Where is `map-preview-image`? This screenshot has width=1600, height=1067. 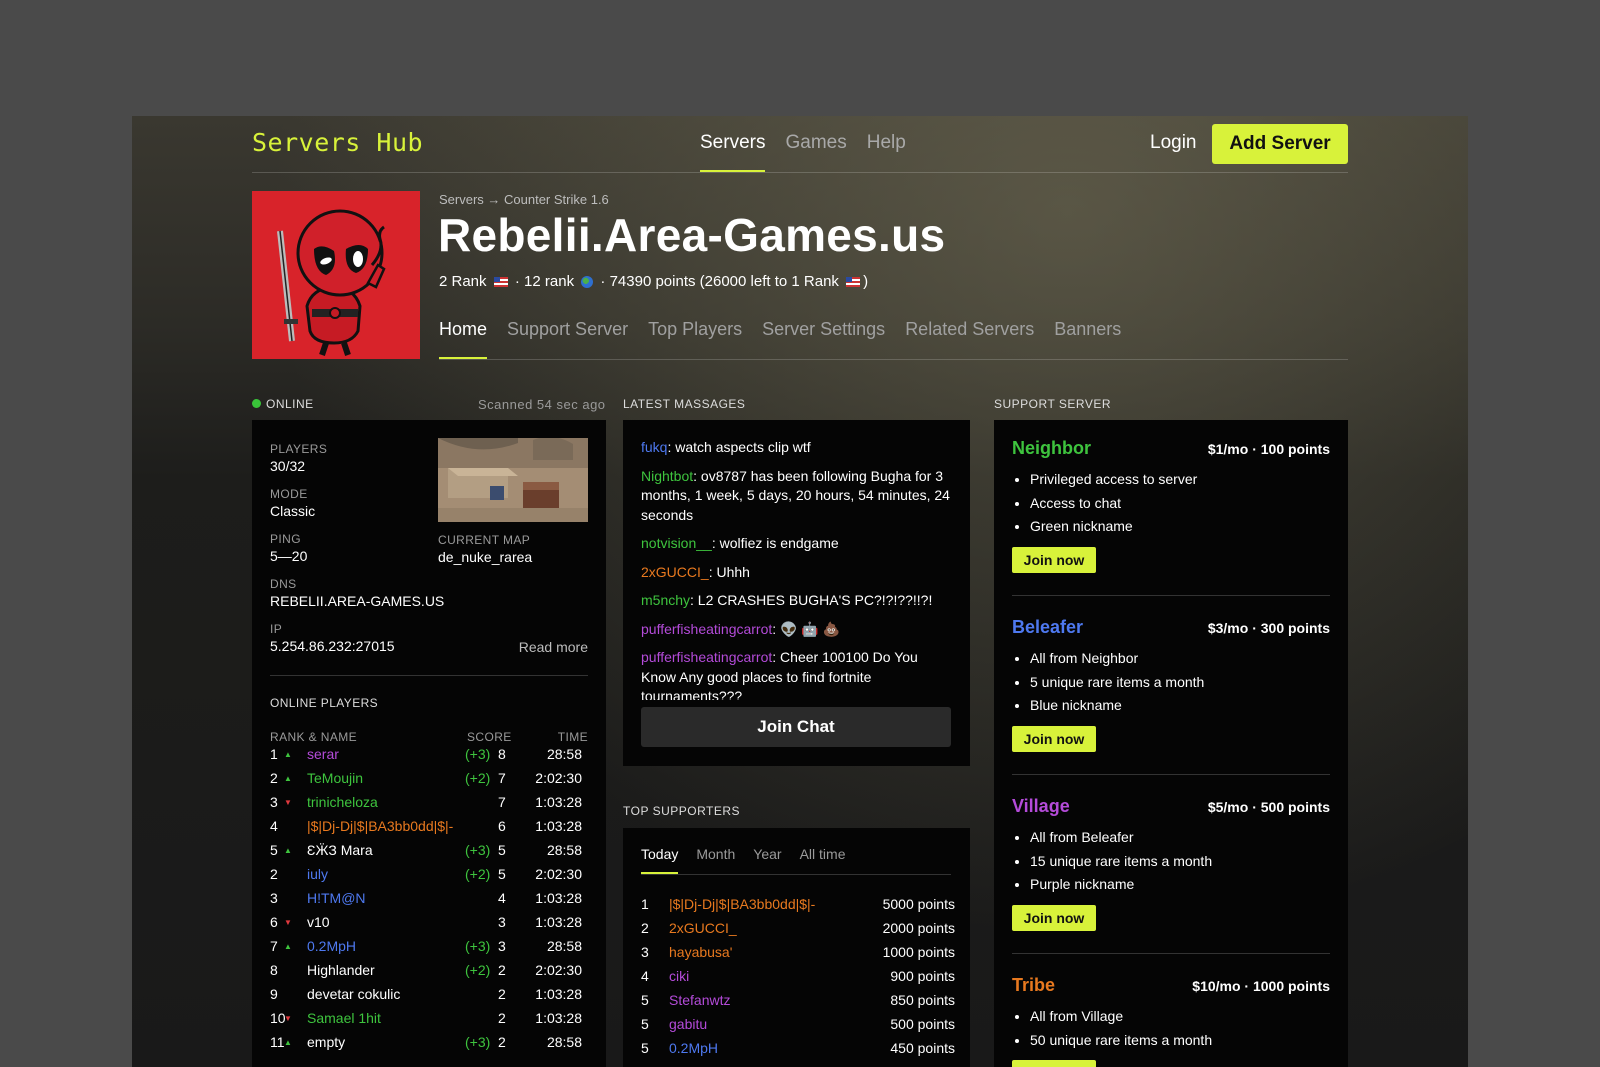
map-preview-image is located at coordinates (513, 480).